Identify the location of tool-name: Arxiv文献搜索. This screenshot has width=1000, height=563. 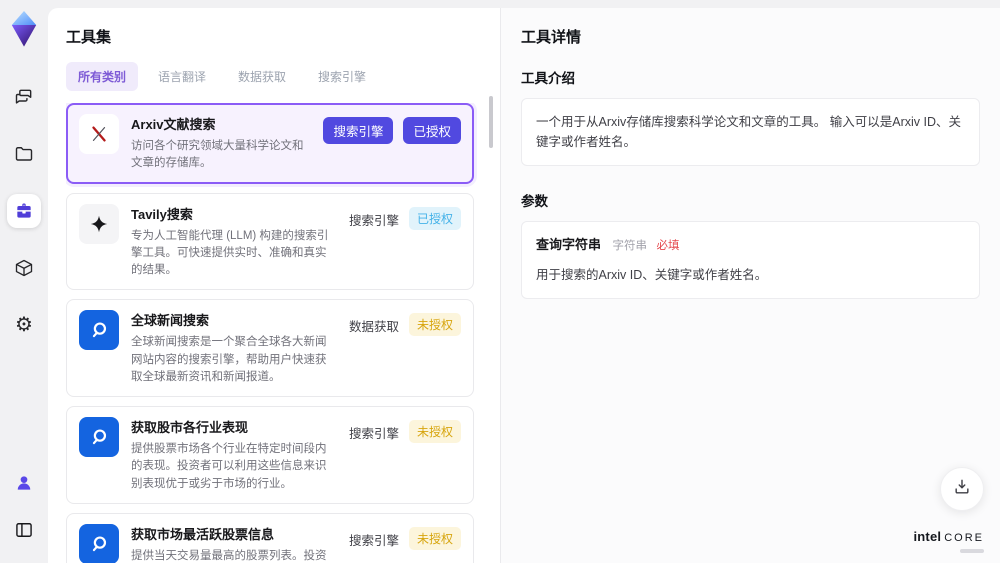
(173, 124).